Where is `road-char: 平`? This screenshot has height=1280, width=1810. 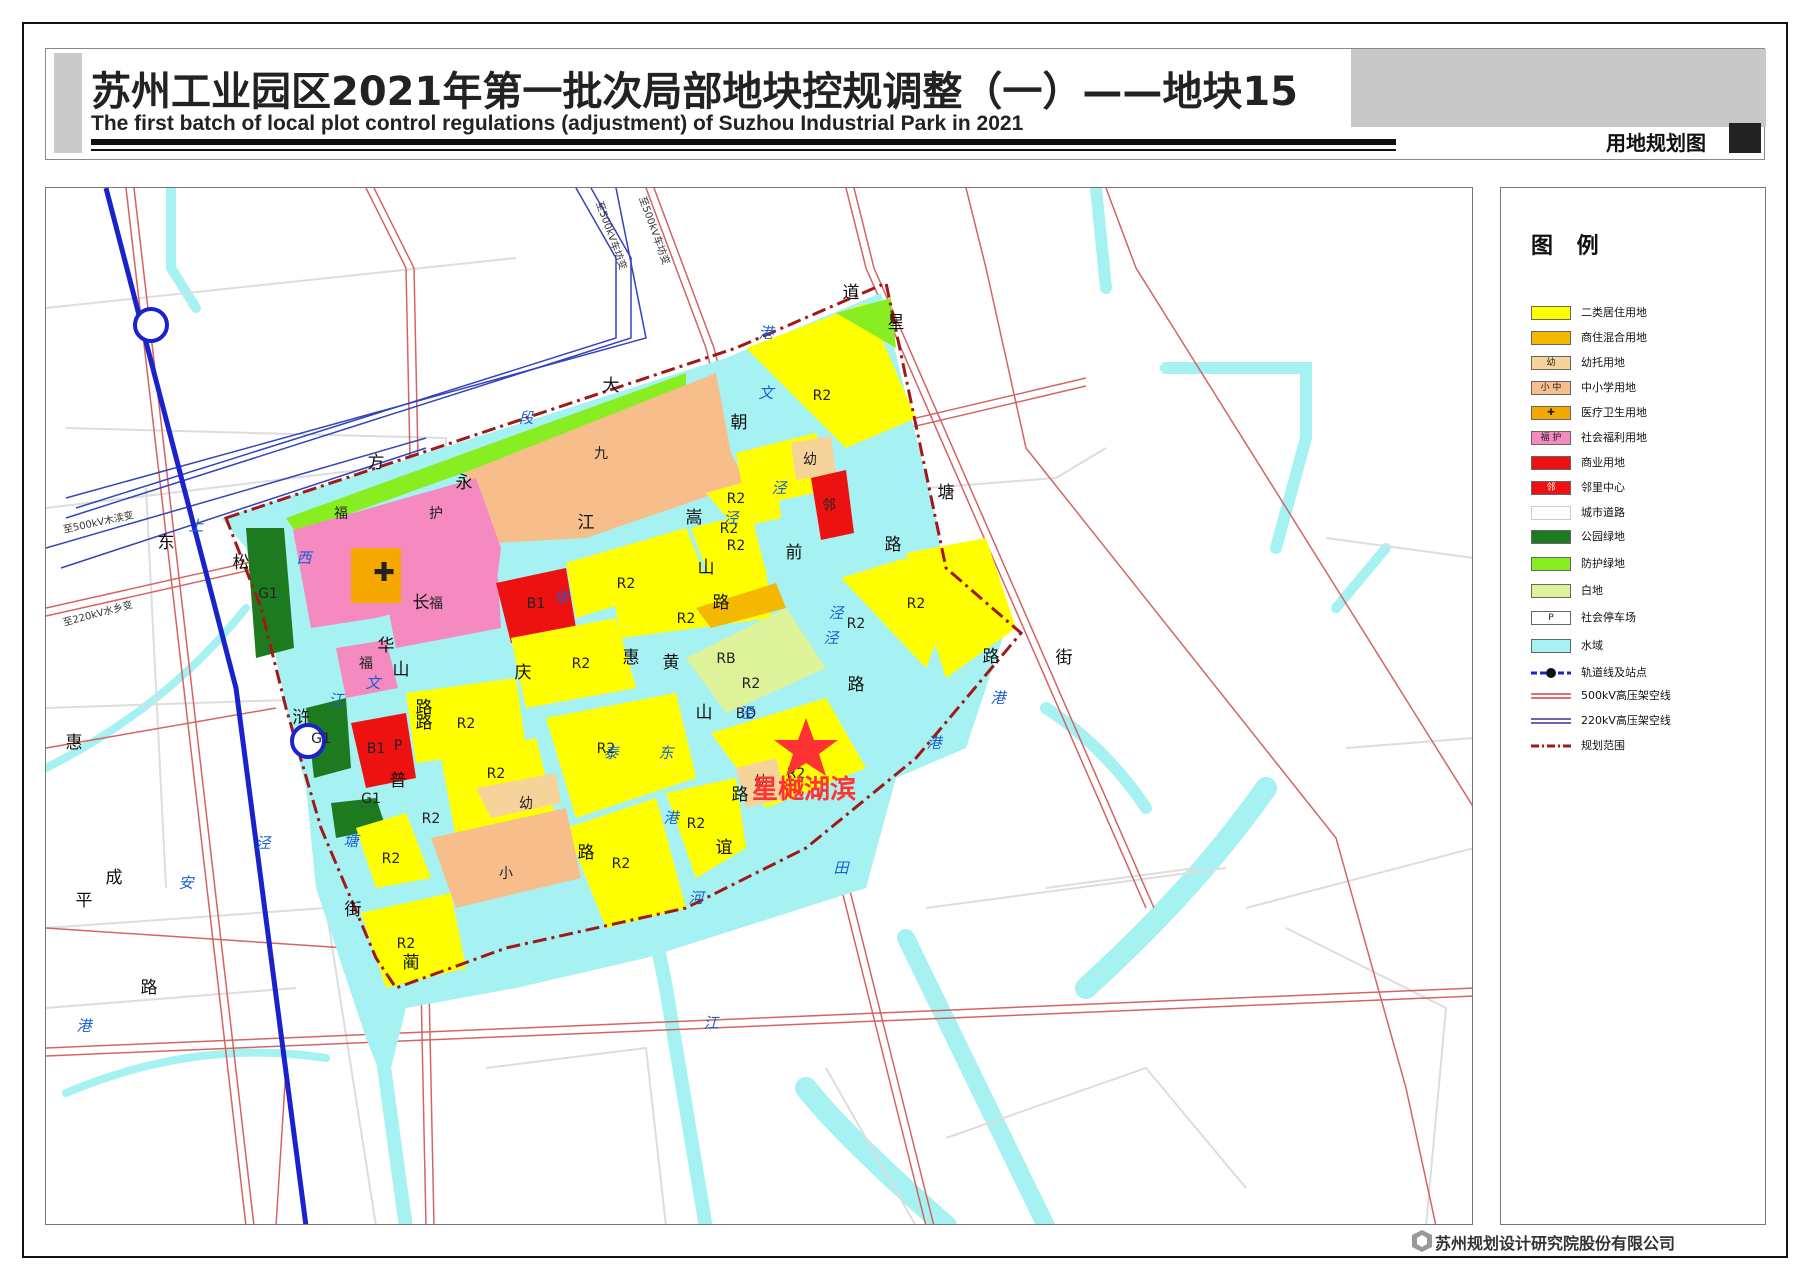
road-char: 平 is located at coordinates (84, 901).